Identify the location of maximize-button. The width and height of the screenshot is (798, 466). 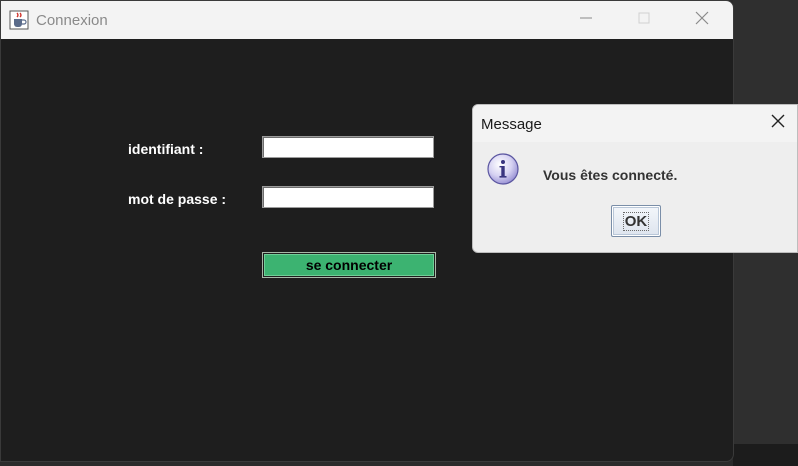
(644, 20).